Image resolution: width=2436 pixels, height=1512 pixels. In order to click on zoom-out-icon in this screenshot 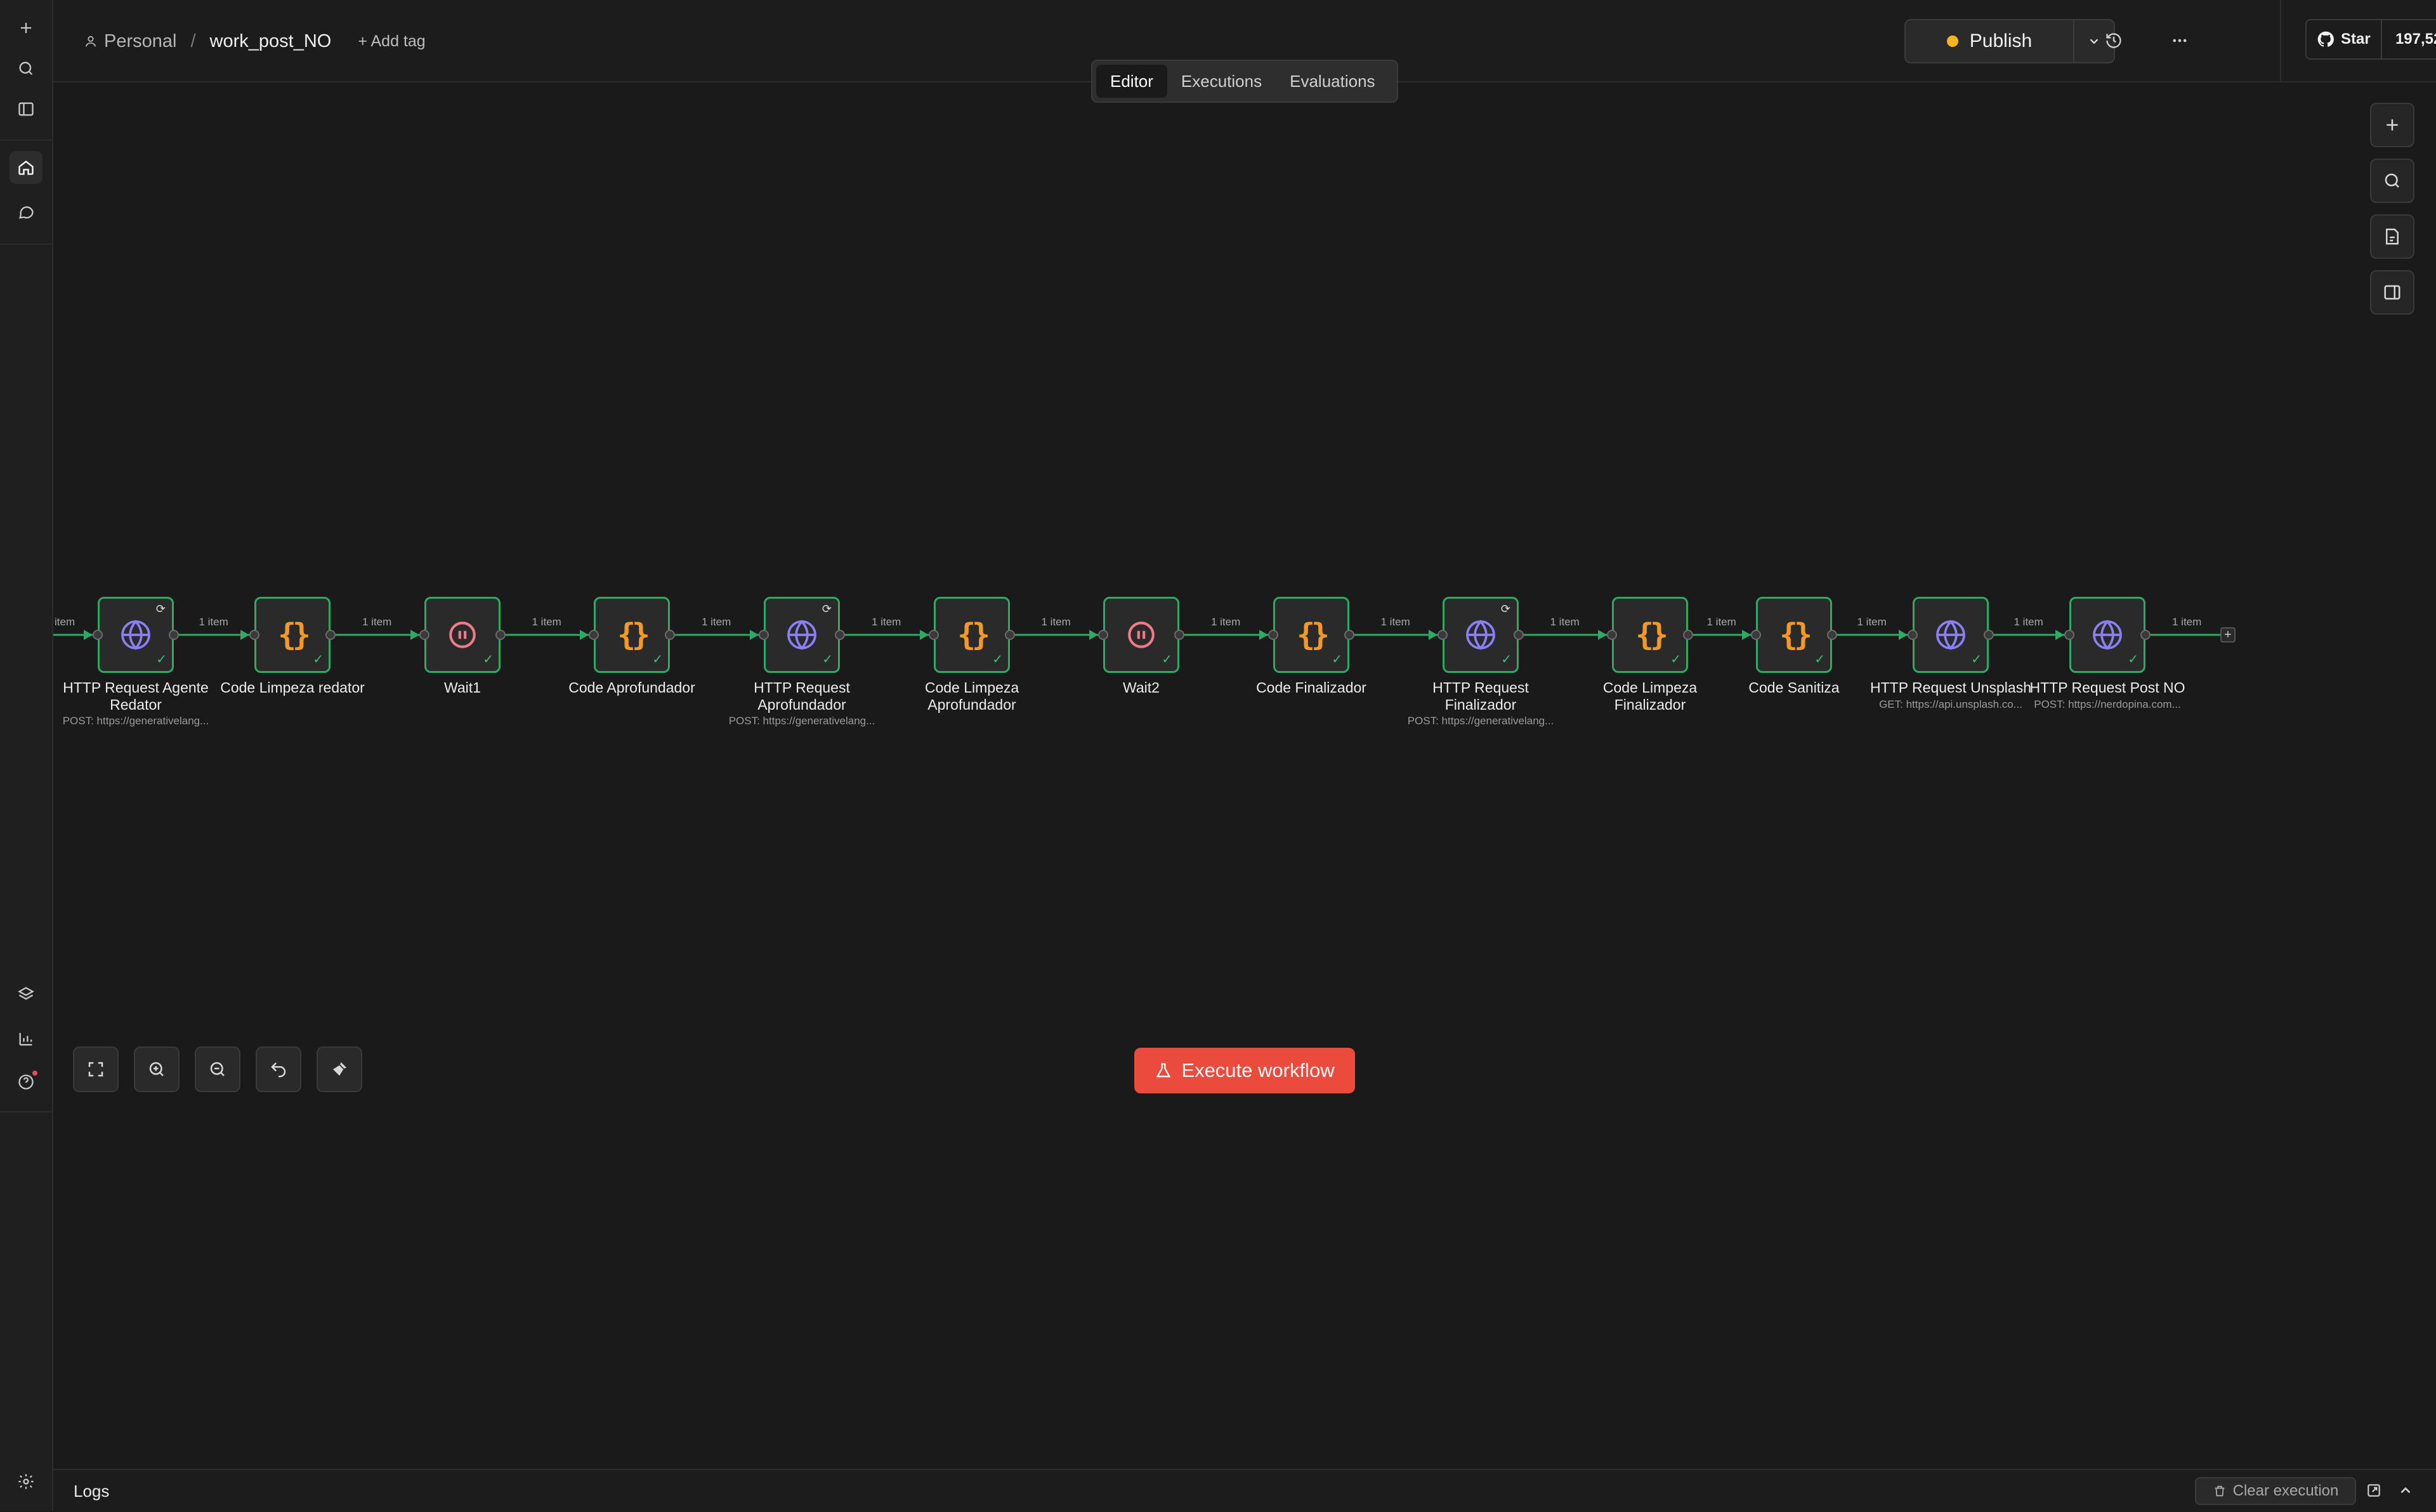, I will do `click(218, 1069)`.